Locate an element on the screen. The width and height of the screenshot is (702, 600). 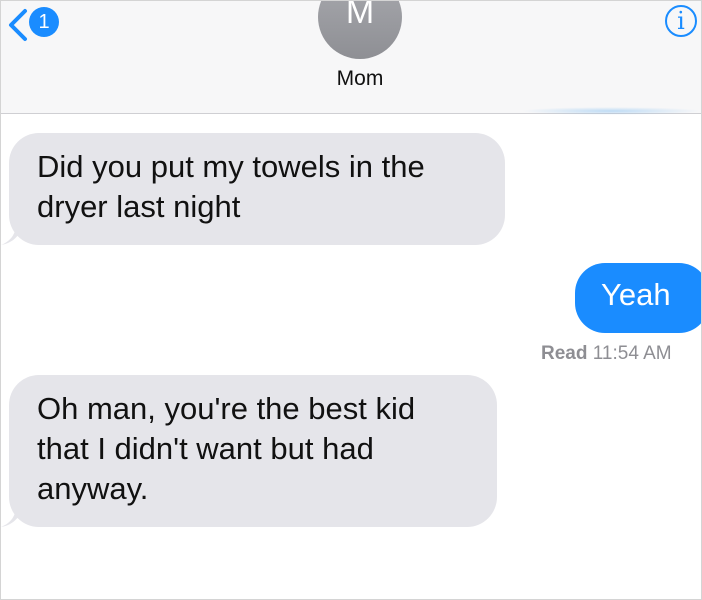
chevron-left-icon is located at coordinates (18, 25).